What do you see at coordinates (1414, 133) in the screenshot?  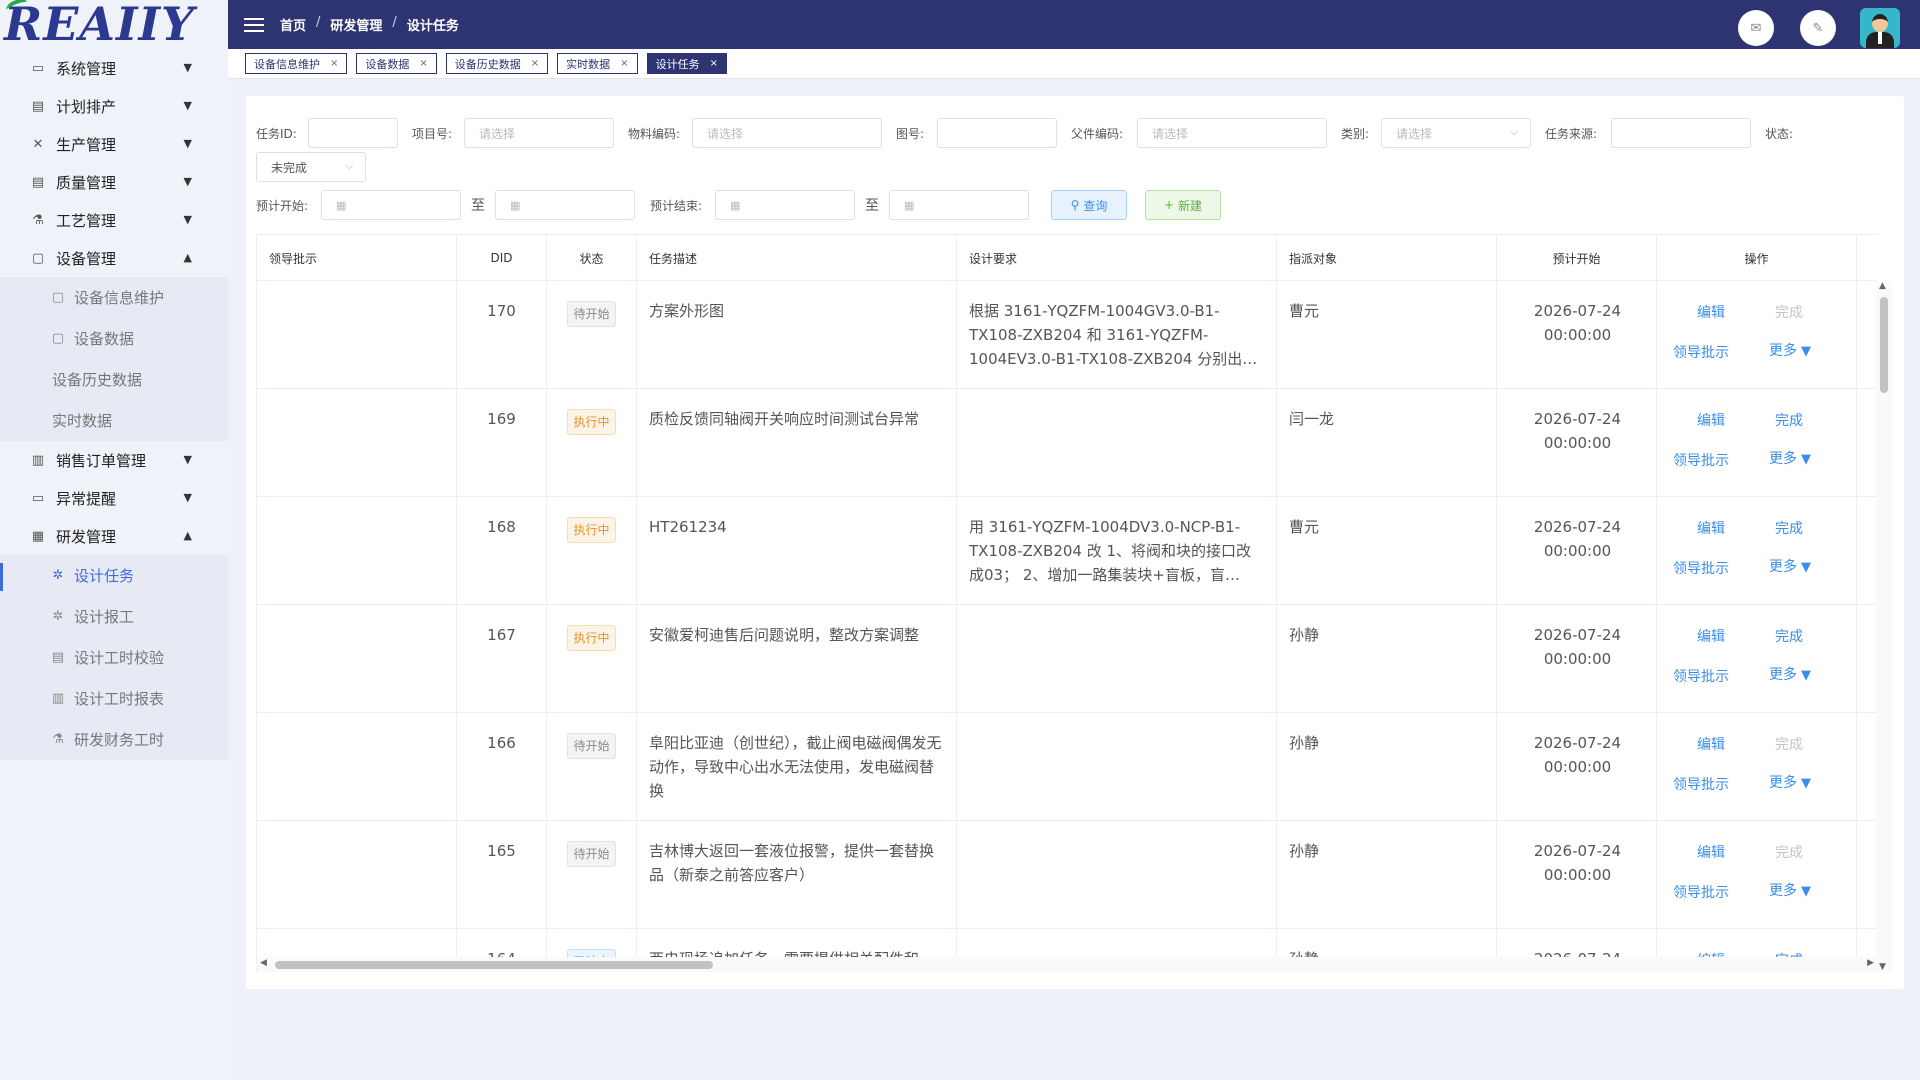 I see `category-placeholder: 请选择` at bounding box center [1414, 133].